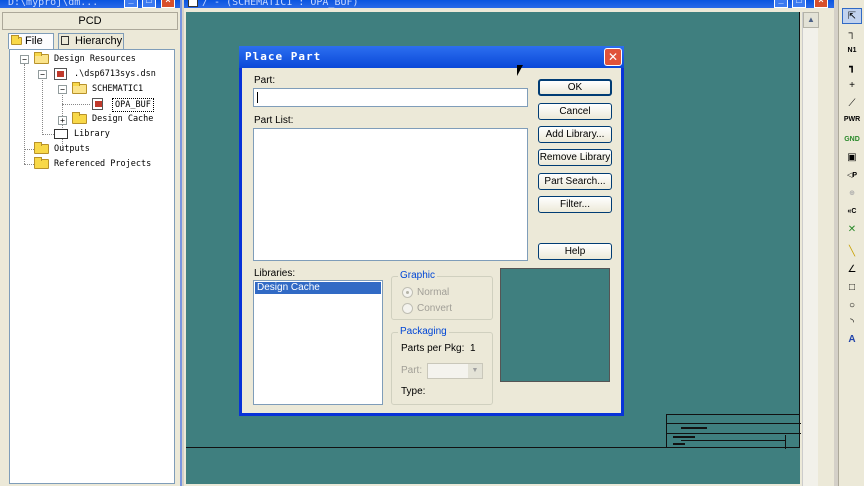 Image resolution: width=864 pixels, height=486 pixels. What do you see at coordinates (423, 331) in the screenshot?
I see `packaging-group-title: Packaging` at bounding box center [423, 331].